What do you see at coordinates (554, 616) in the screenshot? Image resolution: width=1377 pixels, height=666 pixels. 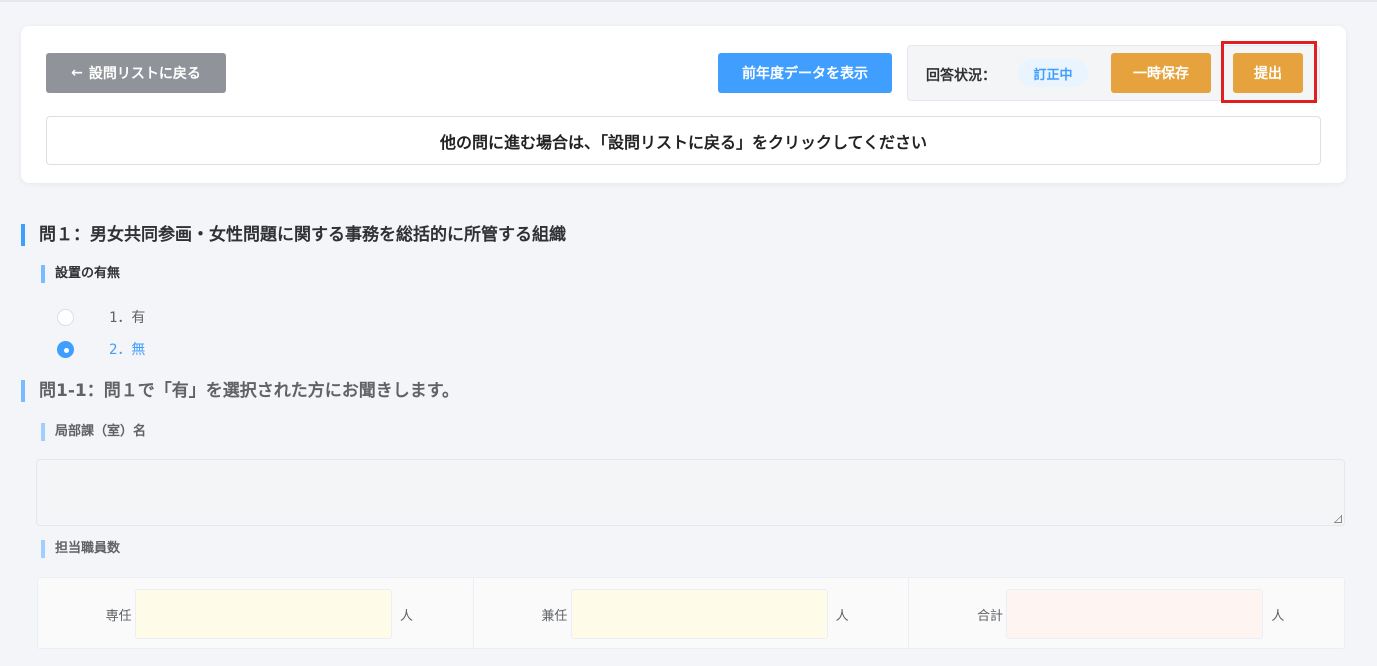 I see `concurrent-label: 兼任` at bounding box center [554, 616].